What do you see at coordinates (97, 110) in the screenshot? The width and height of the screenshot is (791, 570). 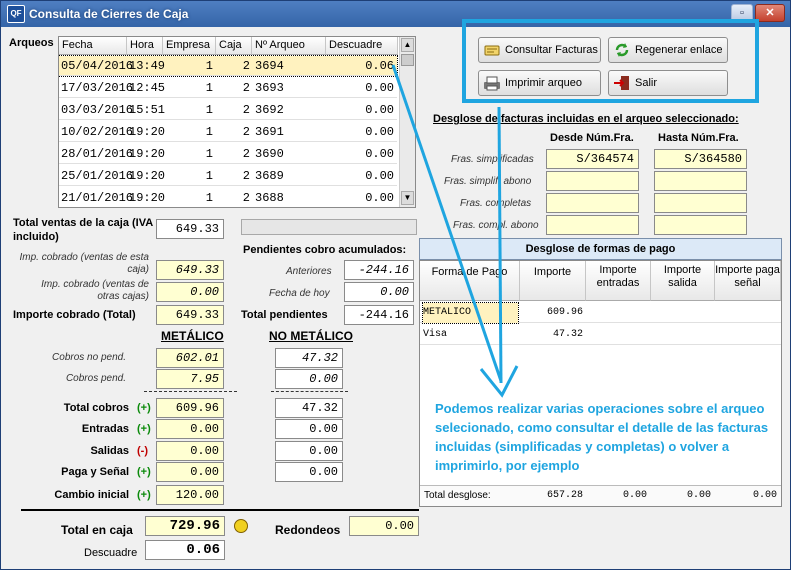 I see `arqueo-cell: 03/03/2016` at bounding box center [97, 110].